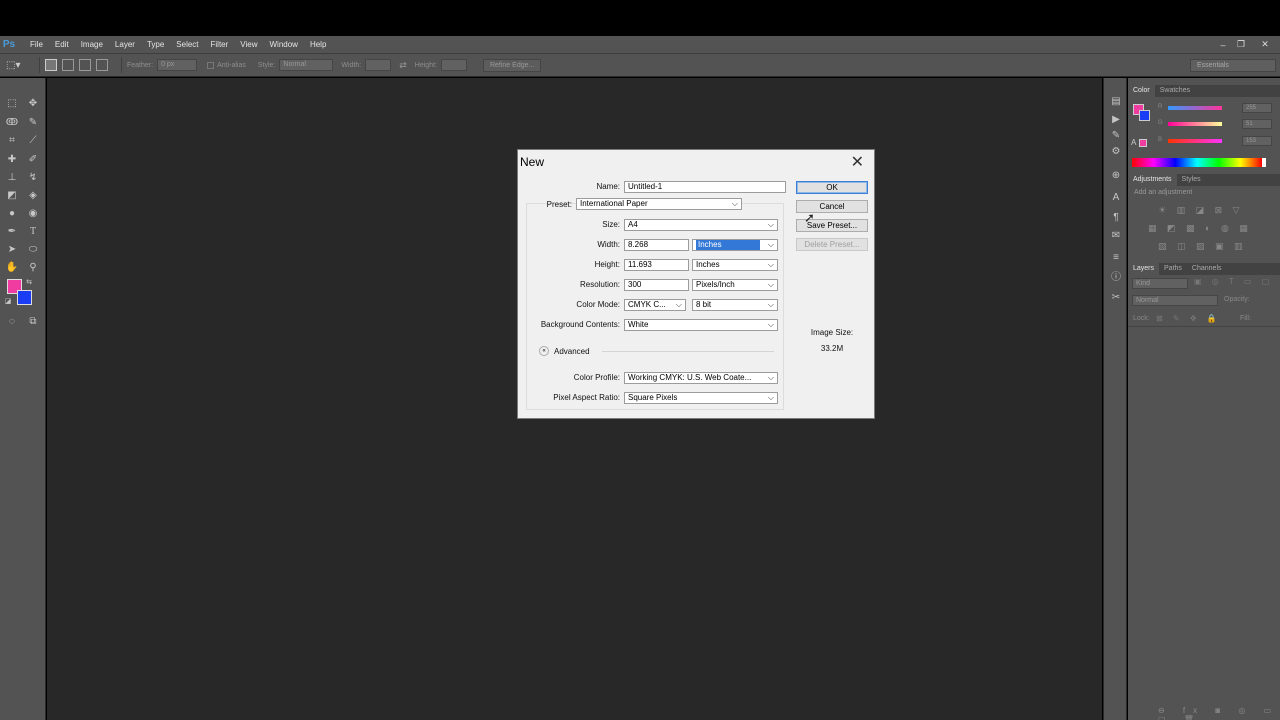 Image resolution: width=1280 pixels, height=720 pixels. Describe the element at coordinates (12, 159) in the screenshot. I see `healing-brush-icon: ✚` at that location.